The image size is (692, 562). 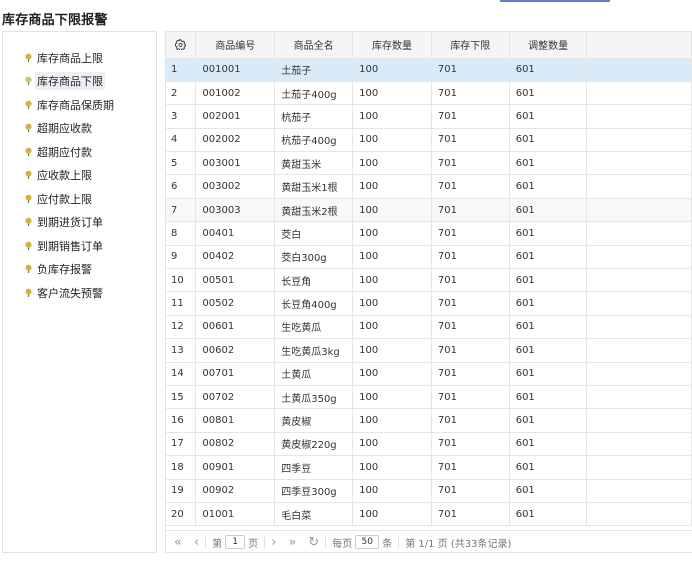 I want to click on per-page-input: 50, so click(x=367, y=542).